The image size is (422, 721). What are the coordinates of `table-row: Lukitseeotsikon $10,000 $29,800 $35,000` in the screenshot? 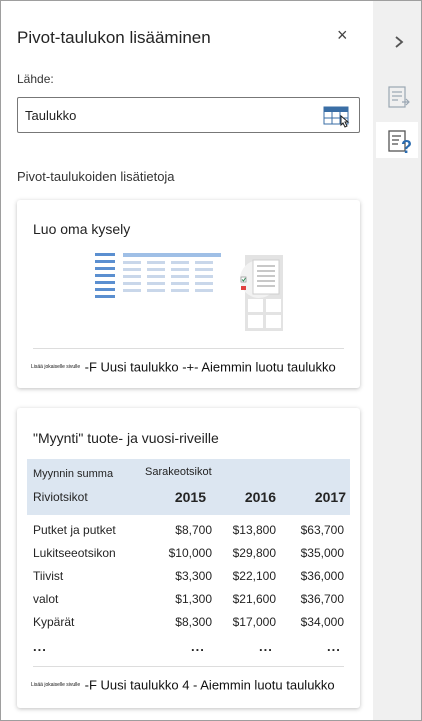 It's located at (188, 549).